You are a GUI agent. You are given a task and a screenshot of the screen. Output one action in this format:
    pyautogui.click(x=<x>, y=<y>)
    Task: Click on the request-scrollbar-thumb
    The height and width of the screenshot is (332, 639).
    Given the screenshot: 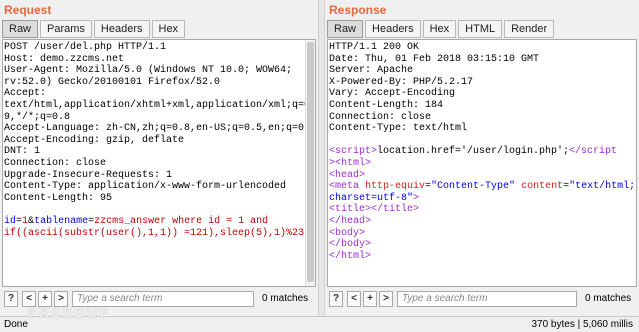 What is the action you would take?
    pyautogui.click(x=310, y=162)
    